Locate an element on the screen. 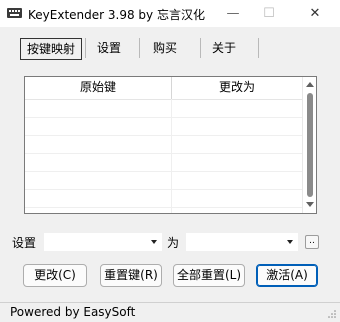  reset-key-button: 重置键(R) is located at coordinates (131, 275).